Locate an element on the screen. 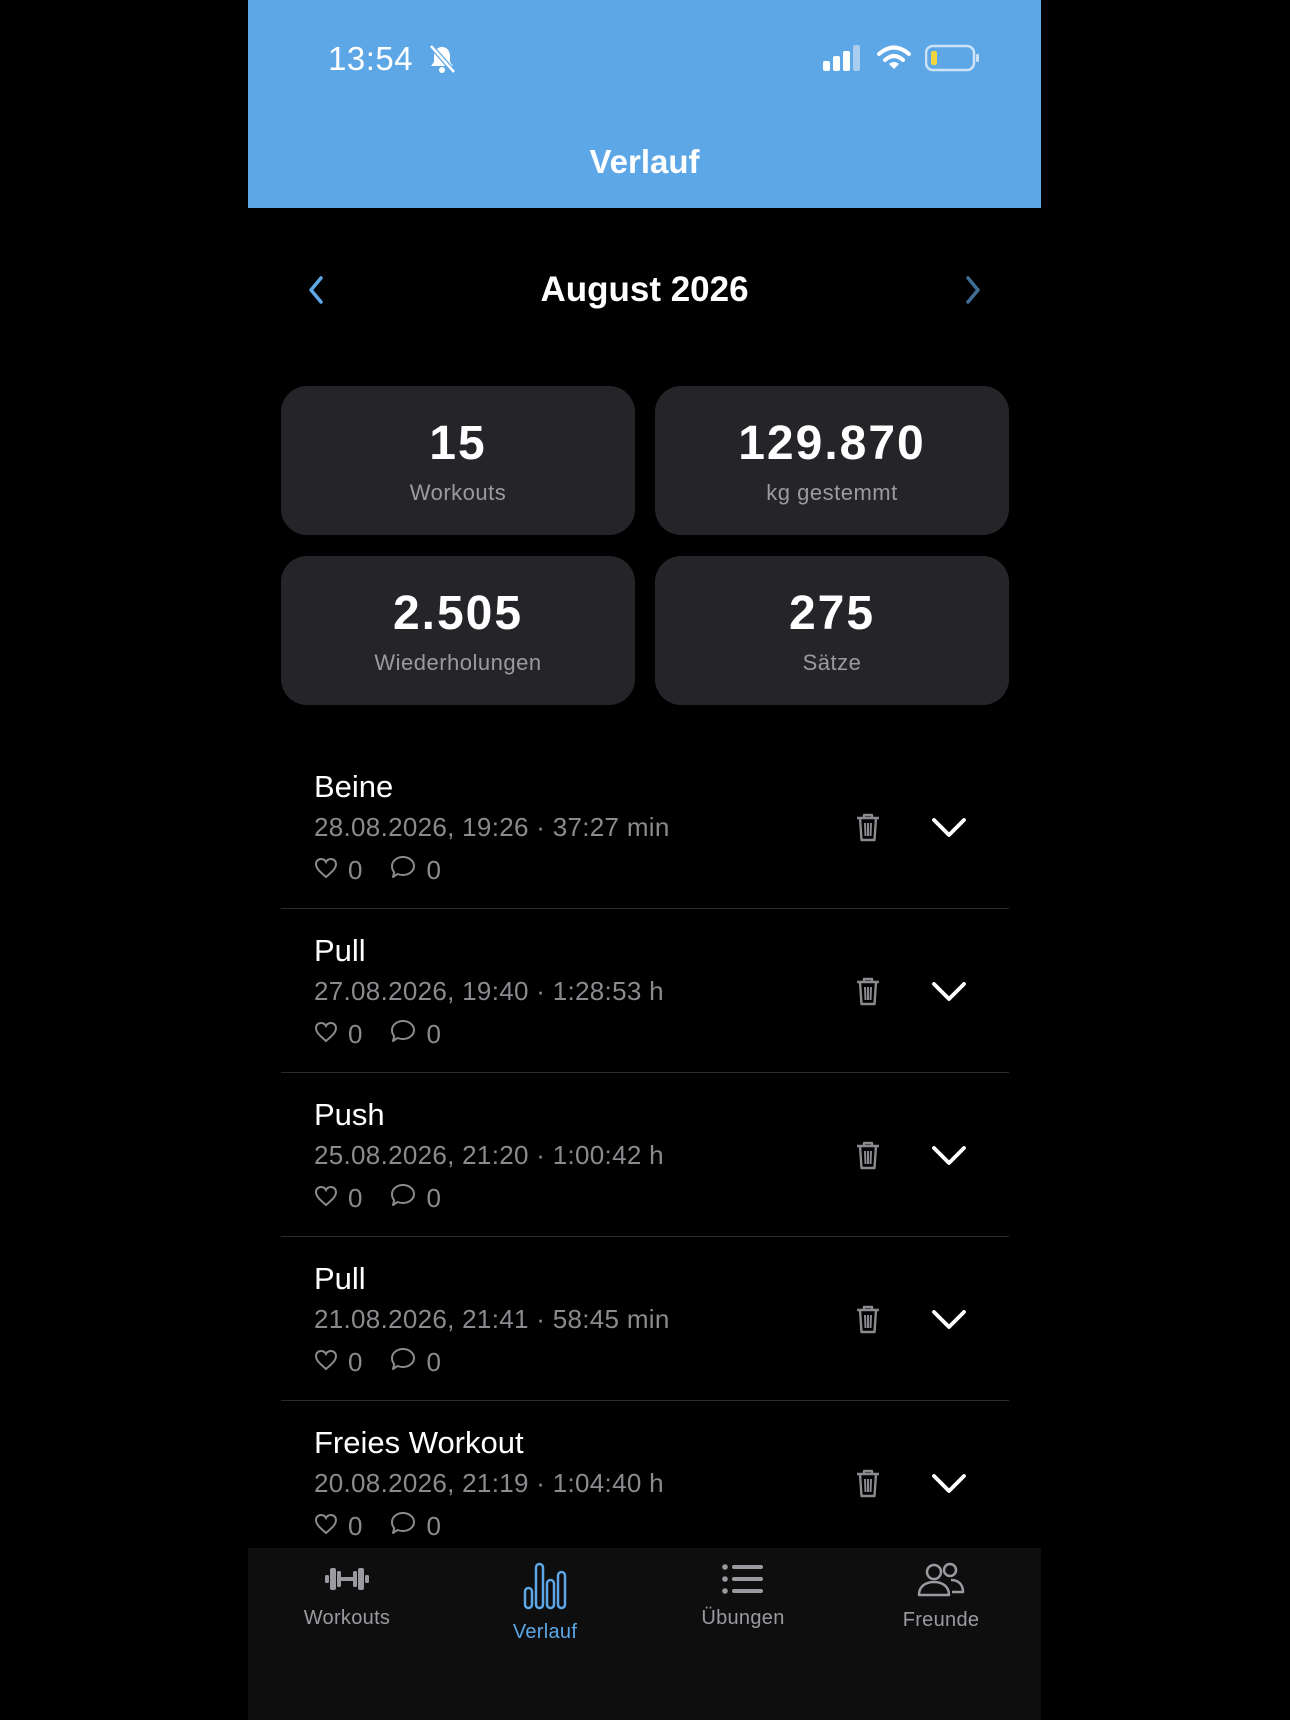  tab-workouts: Workouts is located at coordinates (347, 1596).